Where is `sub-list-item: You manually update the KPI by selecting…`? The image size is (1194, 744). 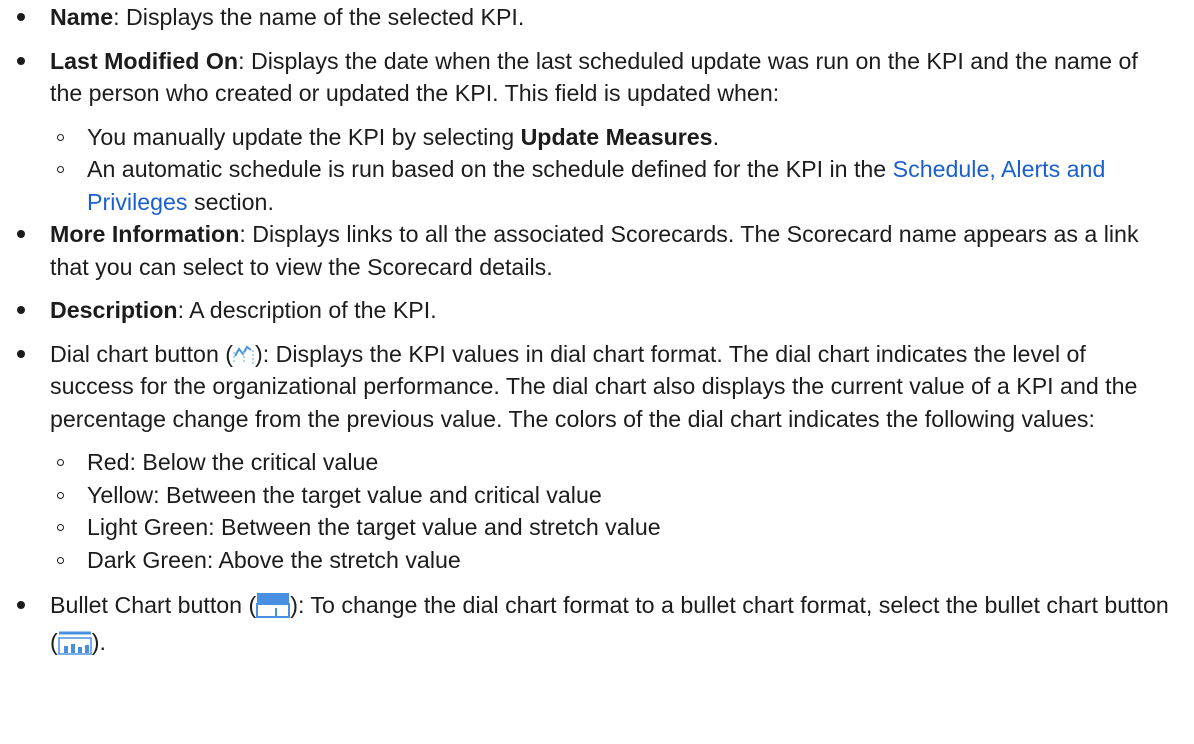
sub-list-item: You manually update the KPI by selecting… is located at coordinates (613, 137).